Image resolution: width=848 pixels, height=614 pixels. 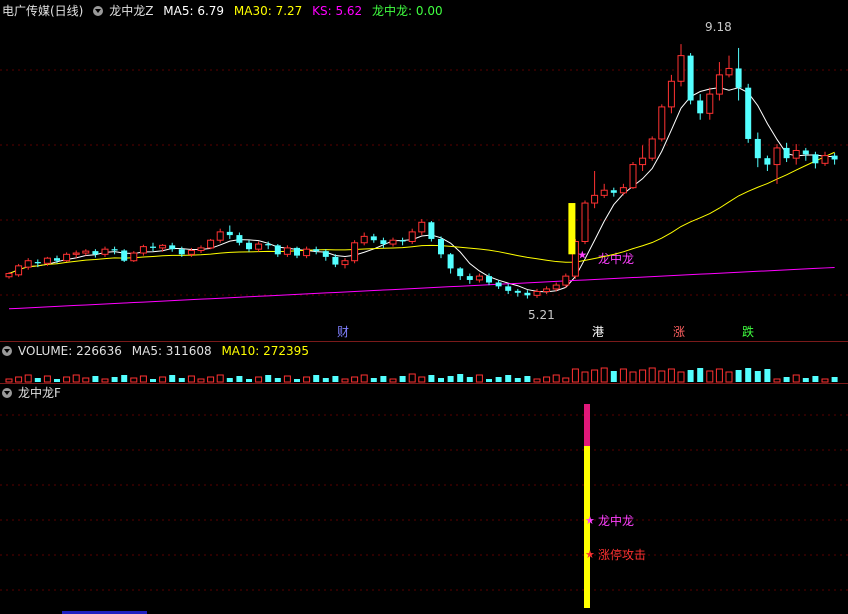 I want to click on indicator-bar-top, so click(x=587, y=425).